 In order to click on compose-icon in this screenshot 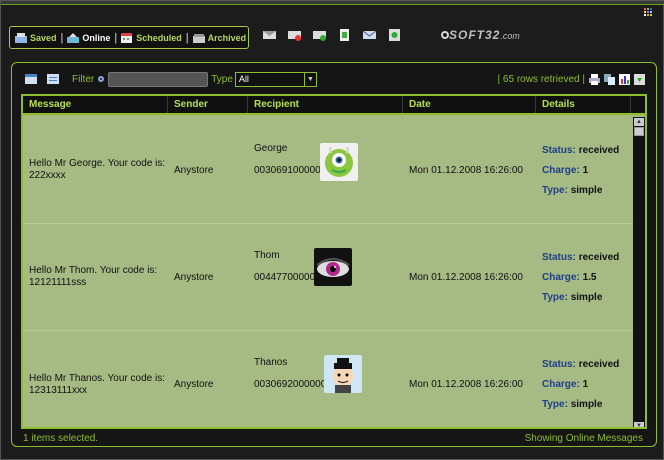, I will do `click(269, 35)`.